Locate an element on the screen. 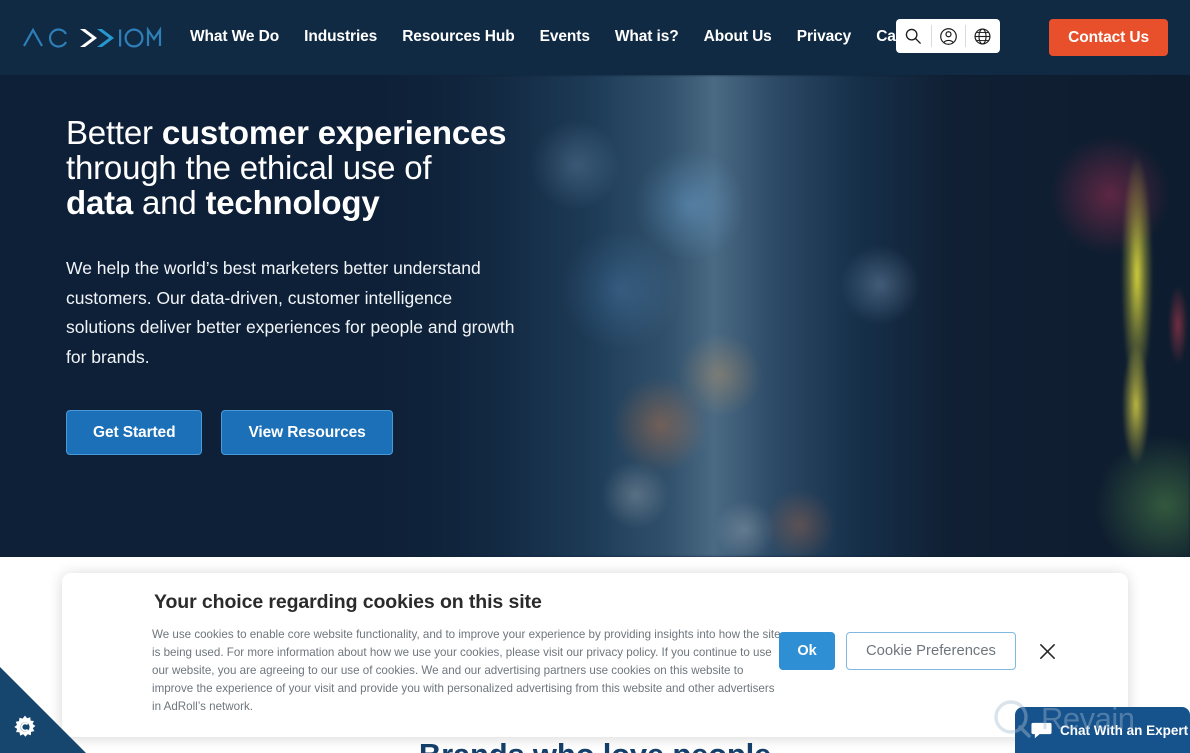 This screenshot has height=753, width=1190. language-button is located at coordinates (982, 36).